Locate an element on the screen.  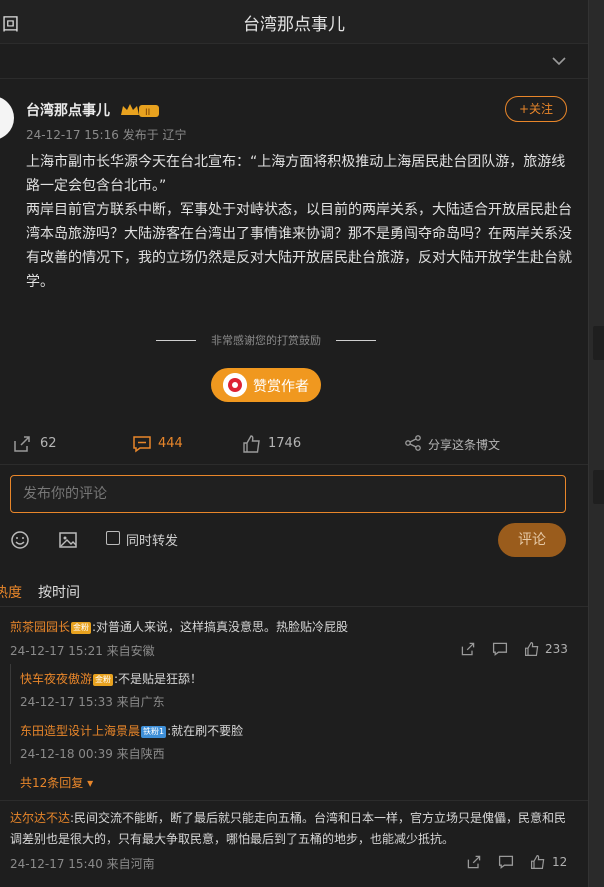
reward-author-button: 赞赏作者 is located at coordinates (266, 385).